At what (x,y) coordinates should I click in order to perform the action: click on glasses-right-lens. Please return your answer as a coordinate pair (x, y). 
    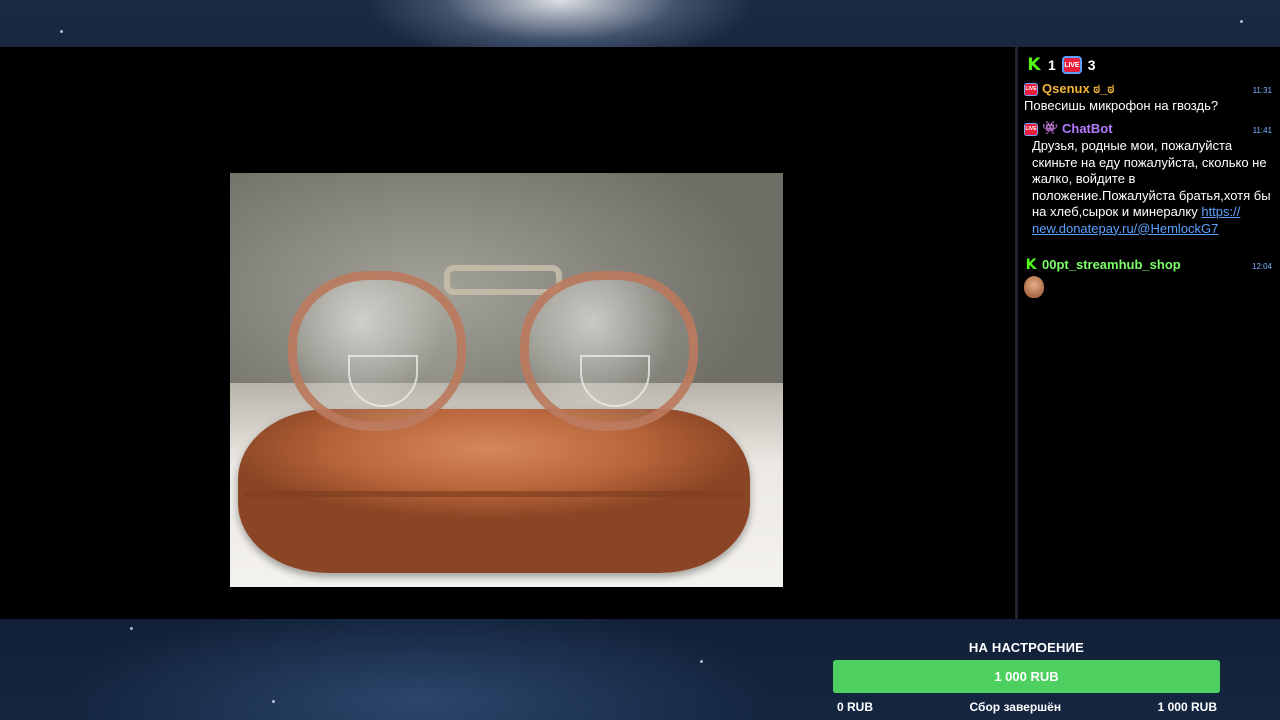
    Looking at the image, I should click on (609, 351).